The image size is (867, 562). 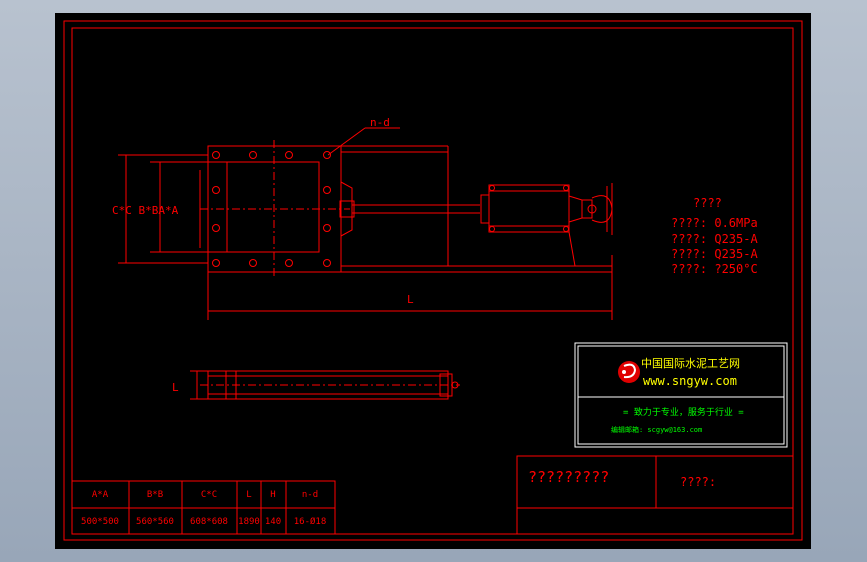 What do you see at coordinates (100, 522) in the screenshot?
I see `table-value-aa: 500*500` at bounding box center [100, 522].